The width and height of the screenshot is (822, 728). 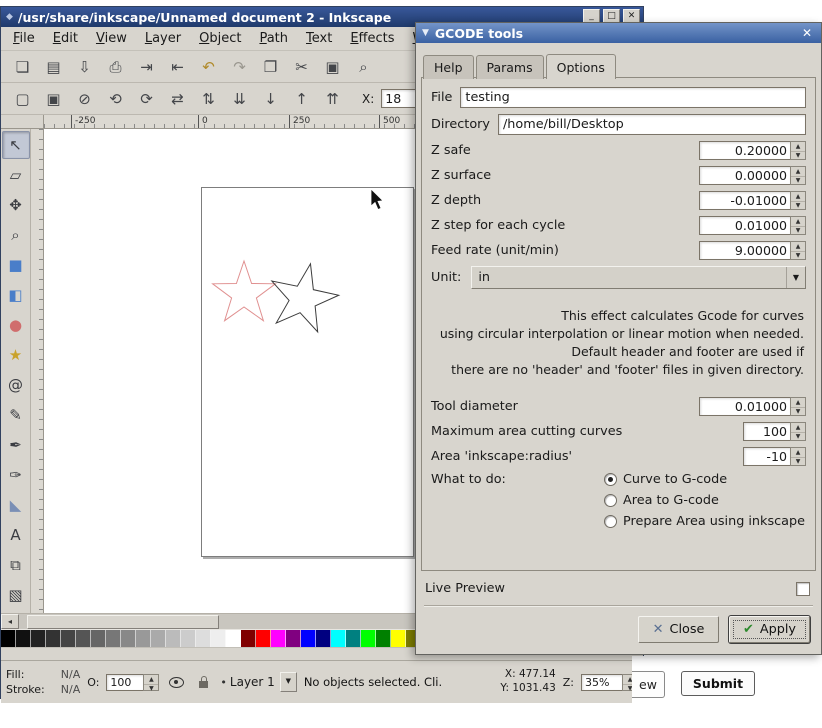 What do you see at coordinates (448, 67) in the screenshot?
I see `tab-help: Help` at bounding box center [448, 67].